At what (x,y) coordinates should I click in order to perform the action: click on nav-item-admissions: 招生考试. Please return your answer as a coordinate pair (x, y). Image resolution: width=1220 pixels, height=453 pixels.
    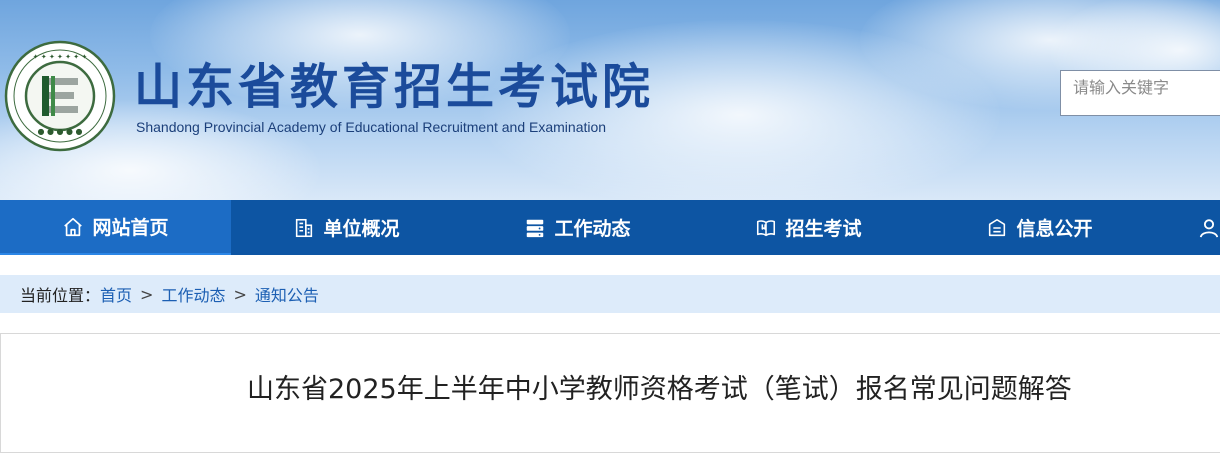
    Looking at the image, I should click on (808, 227).